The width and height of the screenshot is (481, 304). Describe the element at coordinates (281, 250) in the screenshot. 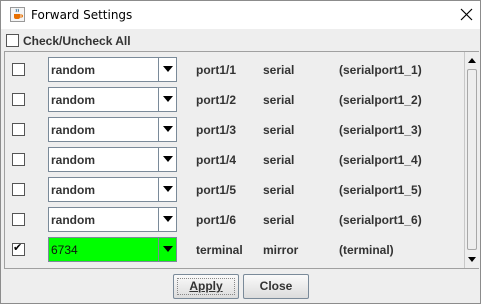

I see `type-label: mirror` at that location.